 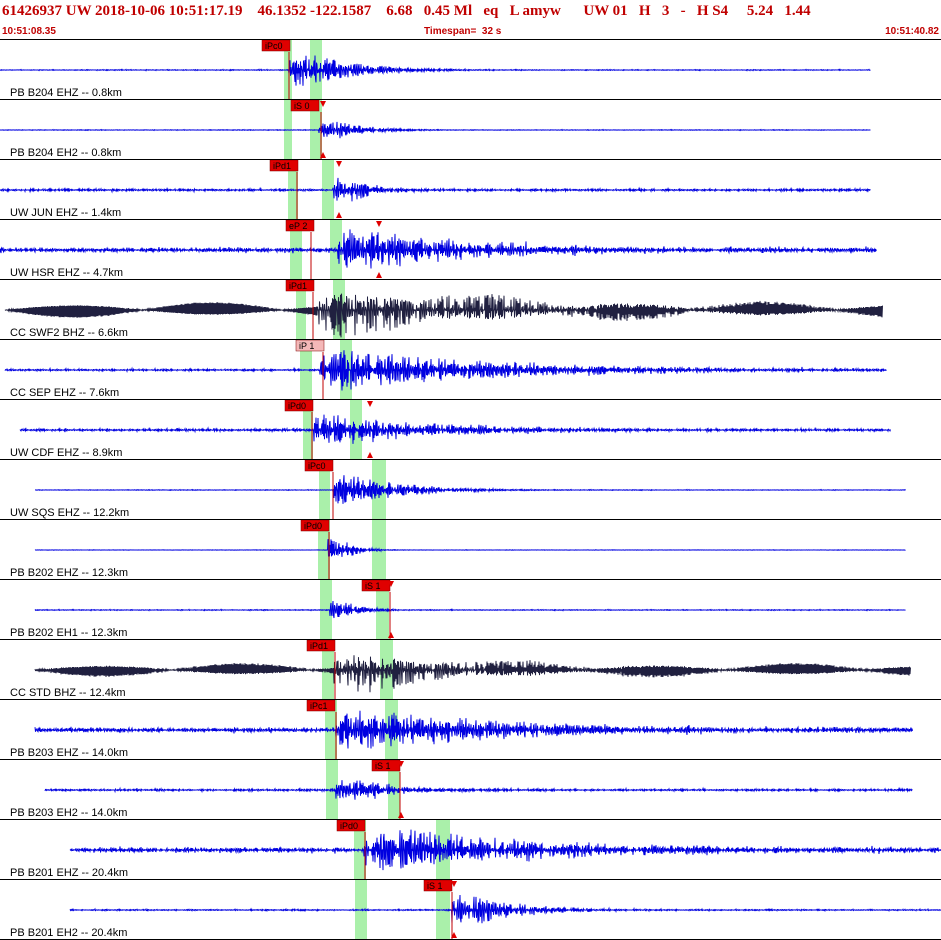 What do you see at coordinates (470, 849) in the screenshot?
I see `trace-panel: PB B201 EHZ -- 20.4km` at bounding box center [470, 849].